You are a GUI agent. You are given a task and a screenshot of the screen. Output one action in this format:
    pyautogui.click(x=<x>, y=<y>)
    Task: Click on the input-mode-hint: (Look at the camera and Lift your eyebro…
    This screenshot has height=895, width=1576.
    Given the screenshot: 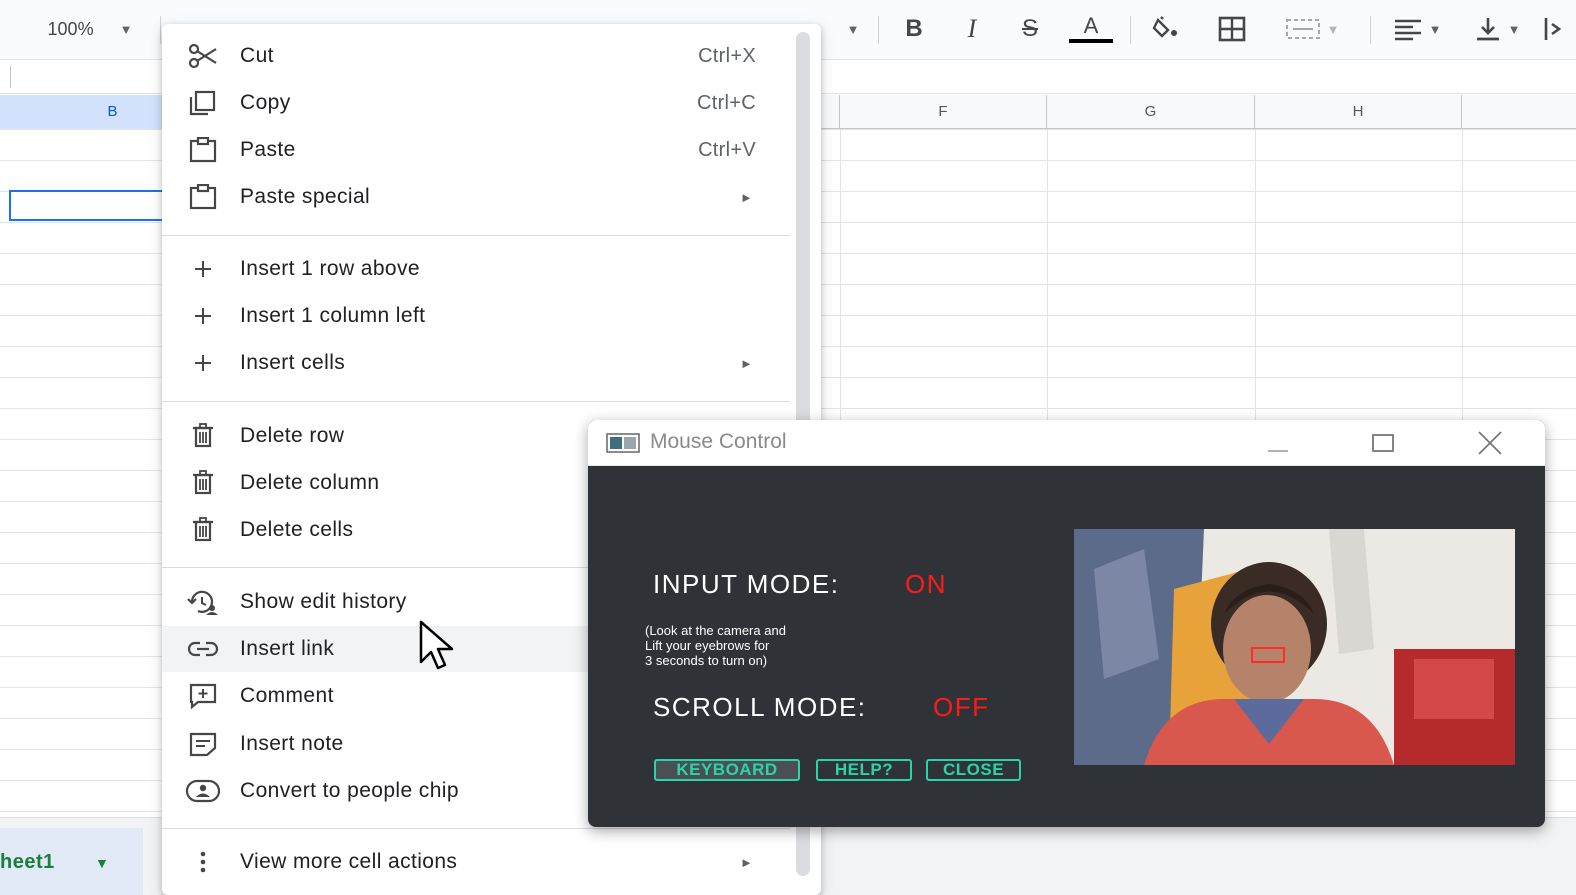 What is the action you would take?
    pyautogui.click(x=715, y=645)
    